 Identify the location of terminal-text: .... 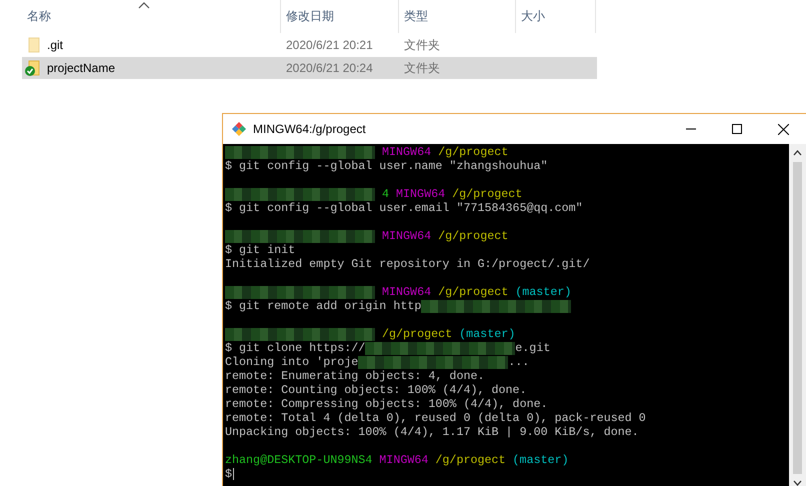
(519, 362).